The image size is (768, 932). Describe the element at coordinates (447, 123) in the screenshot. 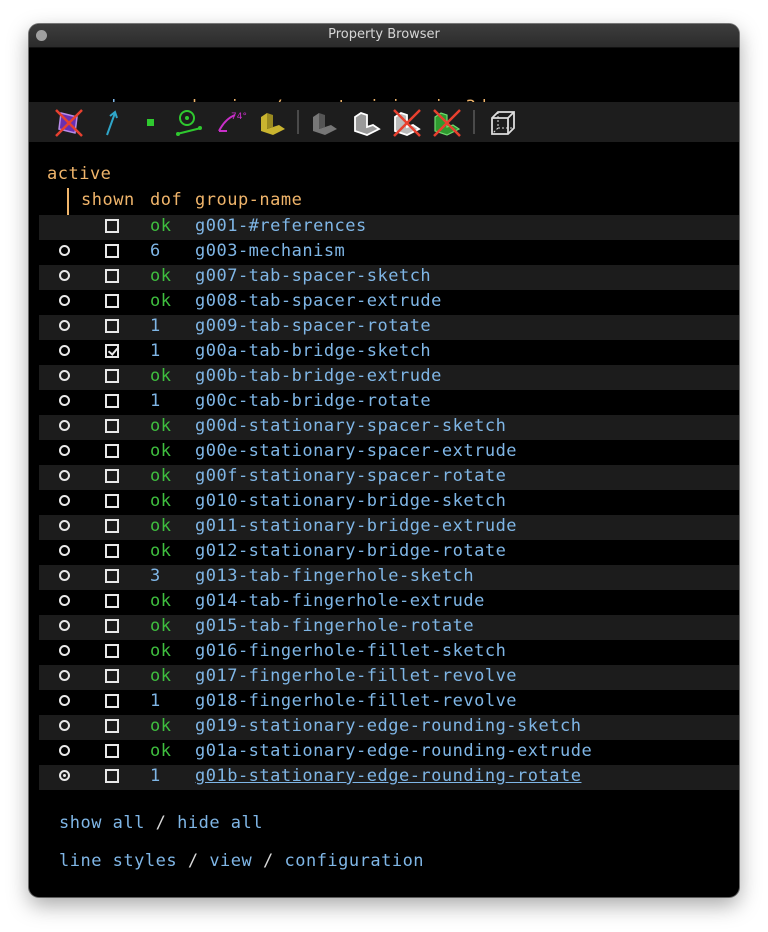

I see `show-mesh-icon` at that location.